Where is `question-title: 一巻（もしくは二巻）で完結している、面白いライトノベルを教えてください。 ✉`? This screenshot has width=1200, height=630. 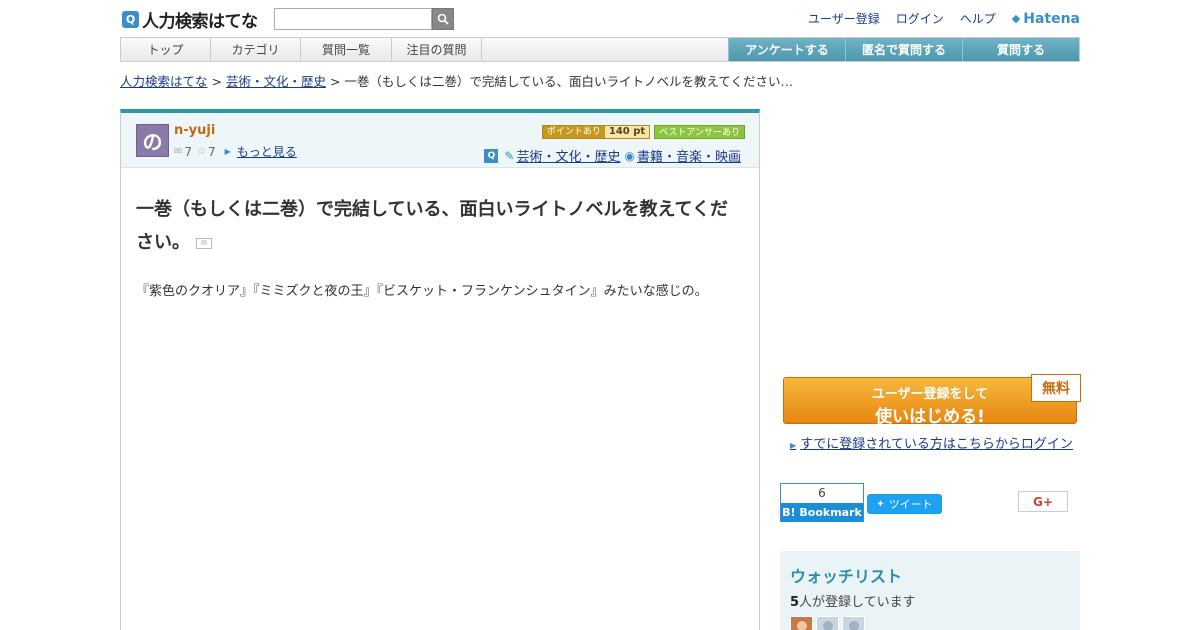 question-title: 一巻（もしくは二巻）で完結している、面白いライトノベルを教えてください。 ✉ is located at coordinates (436, 226).